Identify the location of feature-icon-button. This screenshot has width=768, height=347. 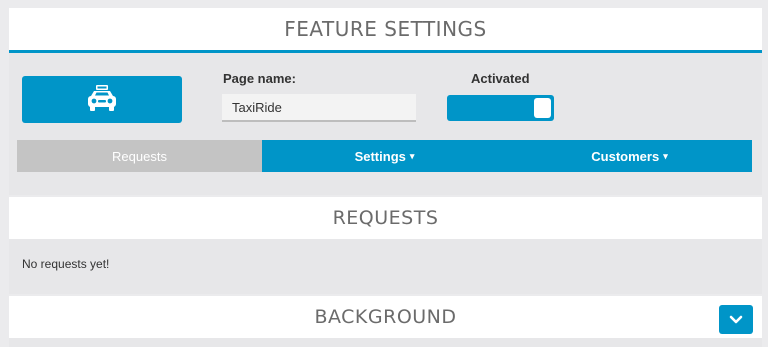
(102, 99).